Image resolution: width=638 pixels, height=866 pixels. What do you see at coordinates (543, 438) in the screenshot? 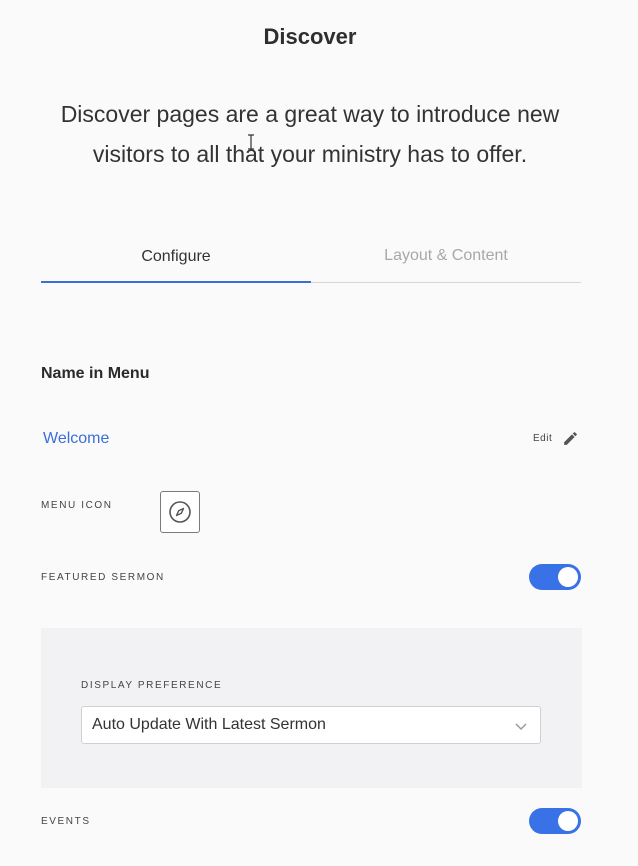
I see `edit-label: Edit` at bounding box center [543, 438].